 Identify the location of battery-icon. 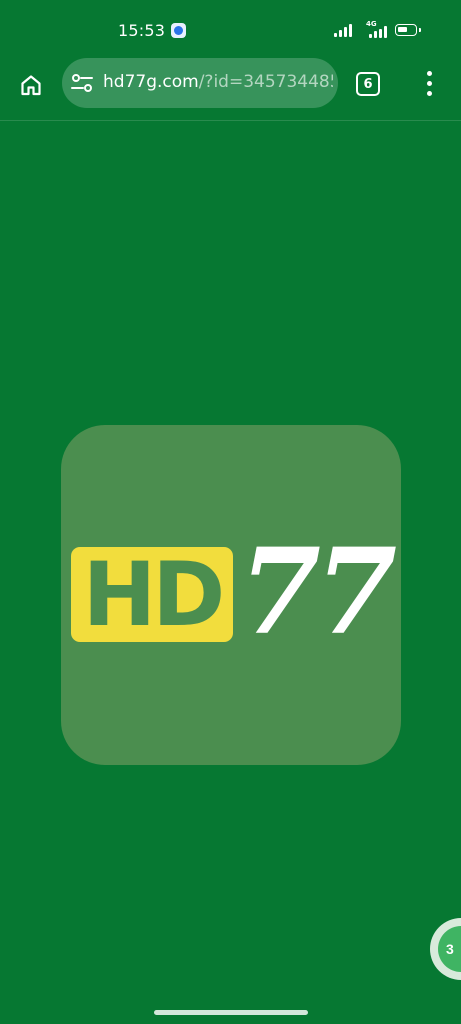
(408, 30).